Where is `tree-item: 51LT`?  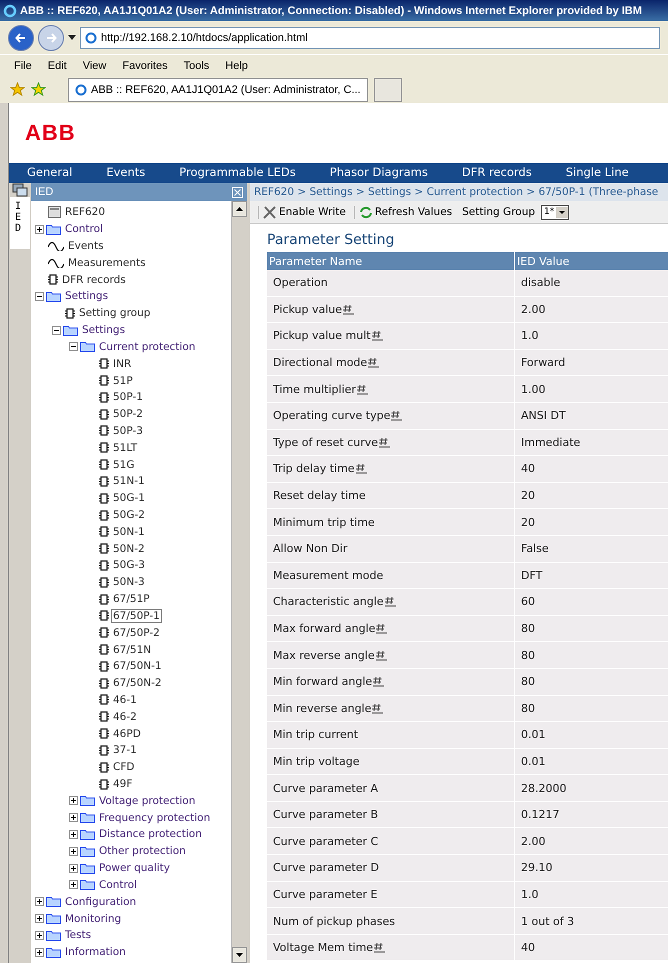
tree-item: 51LT is located at coordinates (125, 447).